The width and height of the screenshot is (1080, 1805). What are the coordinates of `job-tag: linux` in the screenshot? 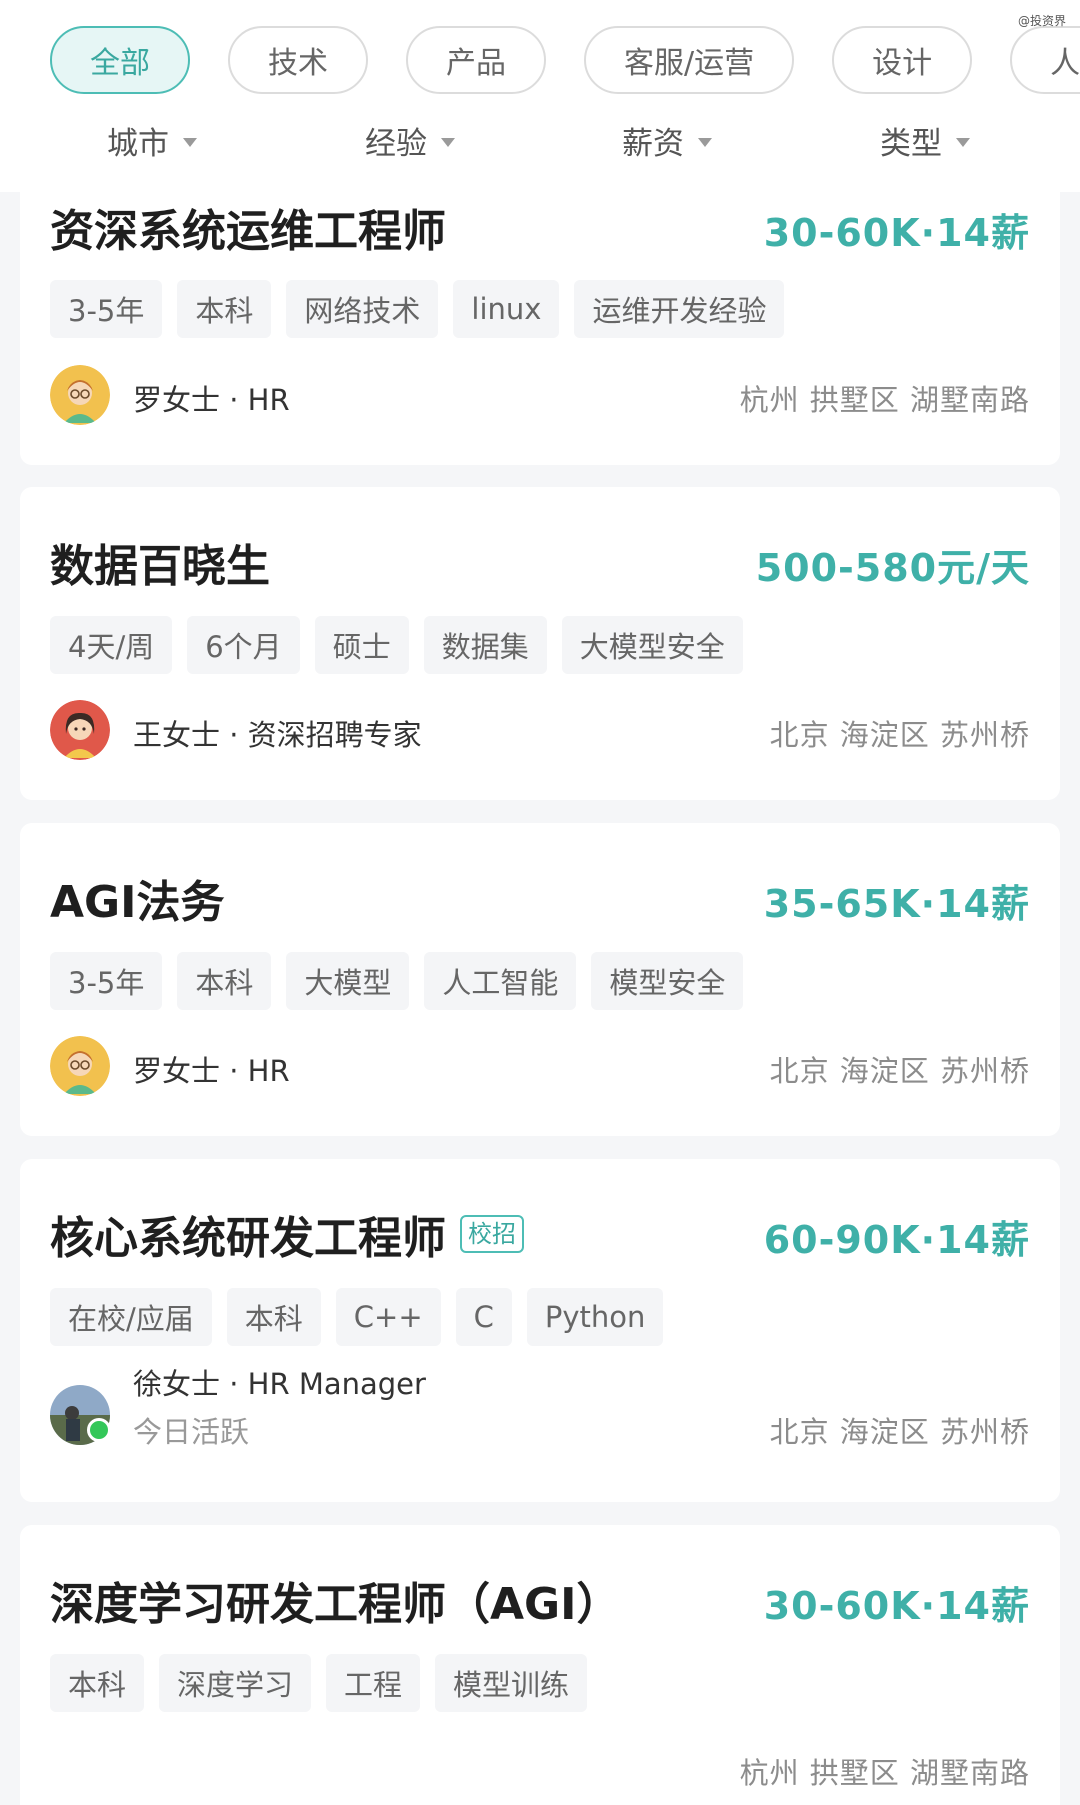 It's located at (506, 309).